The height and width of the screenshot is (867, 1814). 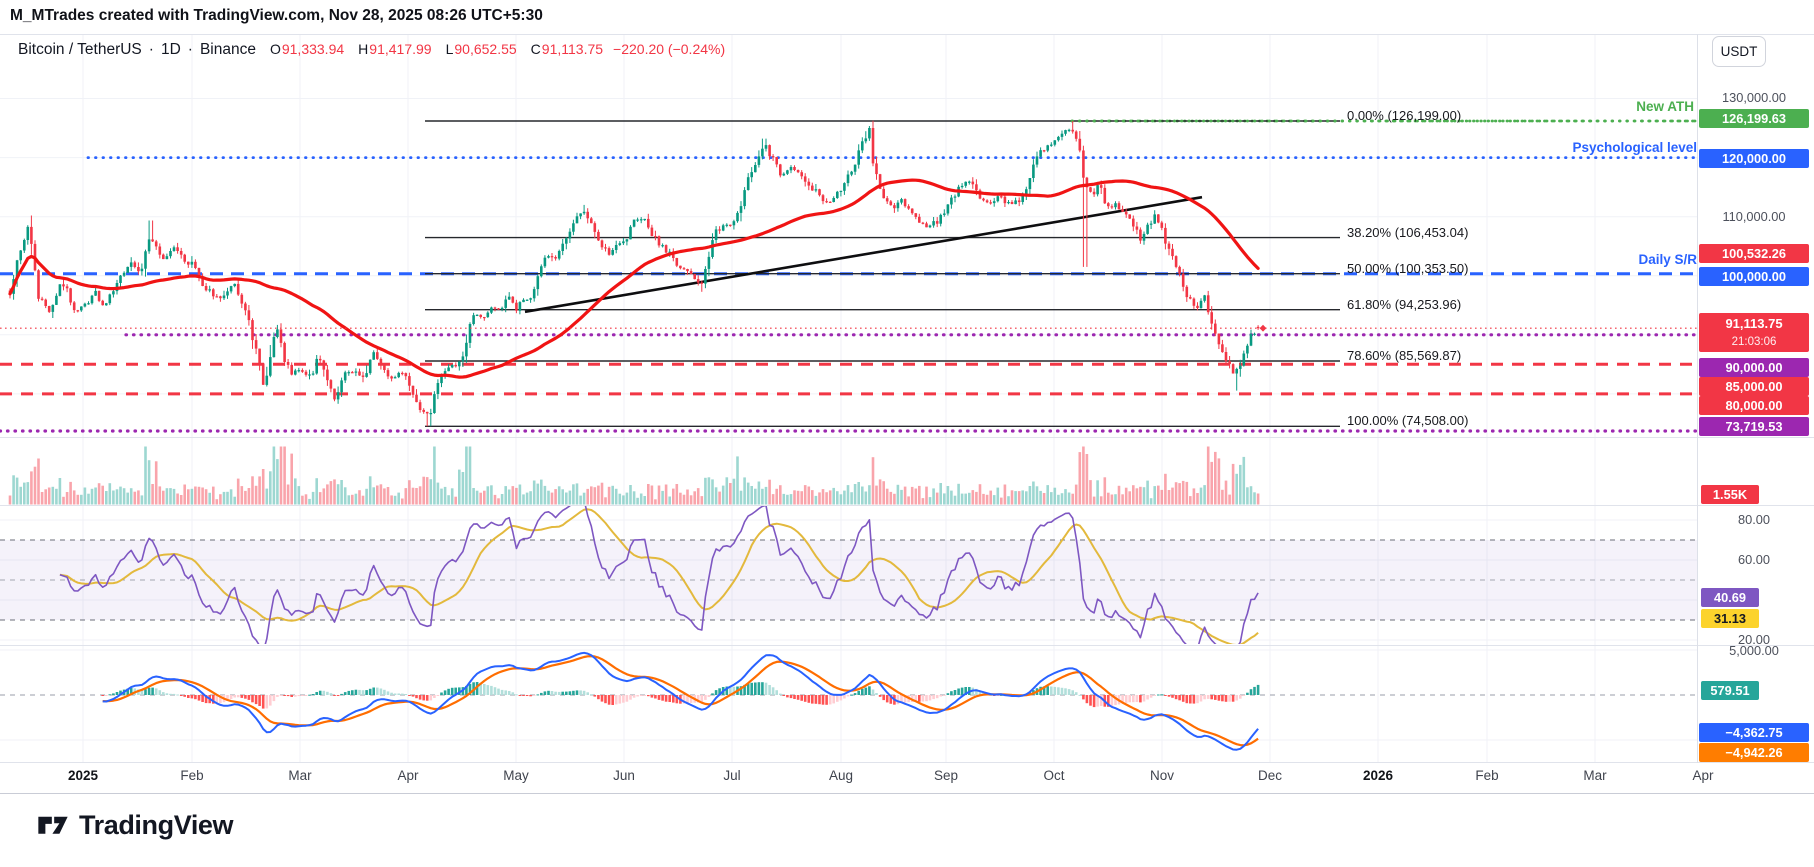 What do you see at coordinates (313, 49) in the screenshot?
I see `open-value: 91,333.94` at bounding box center [313, 49].